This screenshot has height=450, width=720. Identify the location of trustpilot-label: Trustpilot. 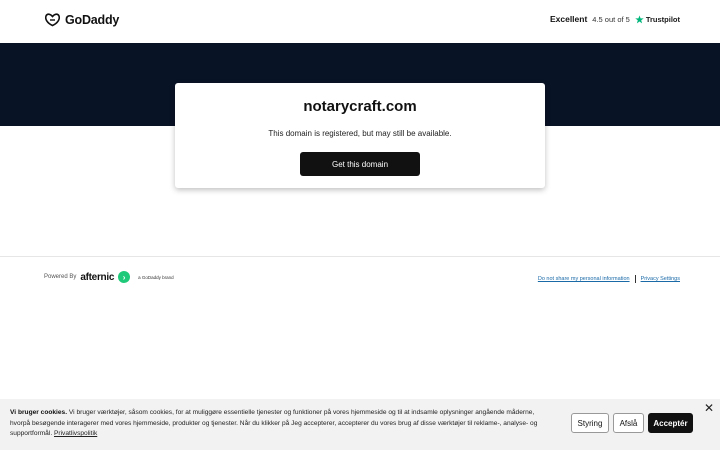
(662, 19).